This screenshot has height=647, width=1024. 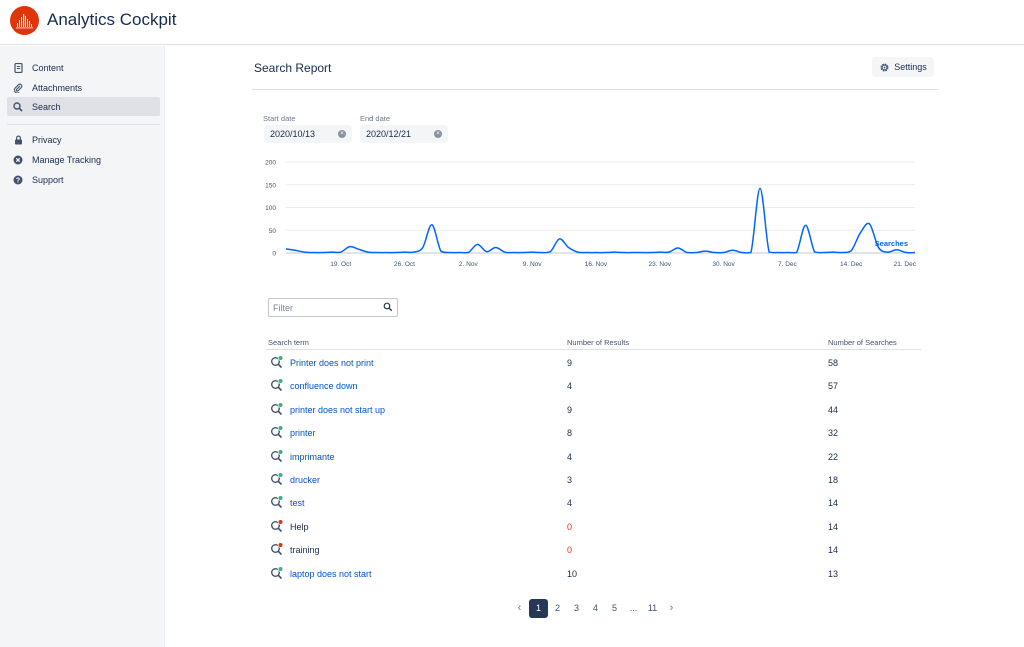 What do you see at coordinates (570, 433) in the screenshot?
I see `number-of-results: 8` at bounding box center [570, 433].